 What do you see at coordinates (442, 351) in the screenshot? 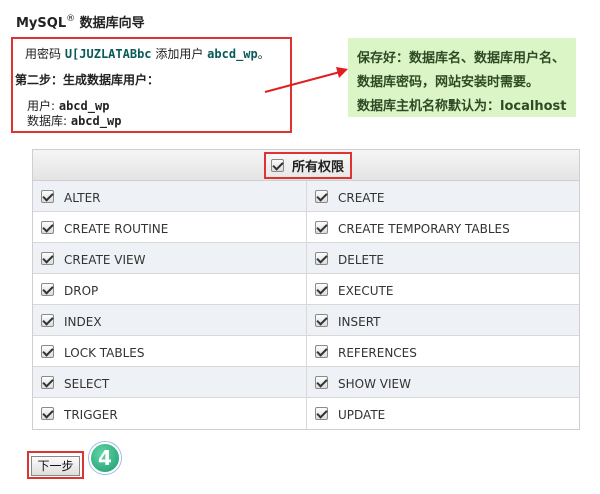
I see `privilege-cell: REFERENCES` at bounding box center [442, 351].